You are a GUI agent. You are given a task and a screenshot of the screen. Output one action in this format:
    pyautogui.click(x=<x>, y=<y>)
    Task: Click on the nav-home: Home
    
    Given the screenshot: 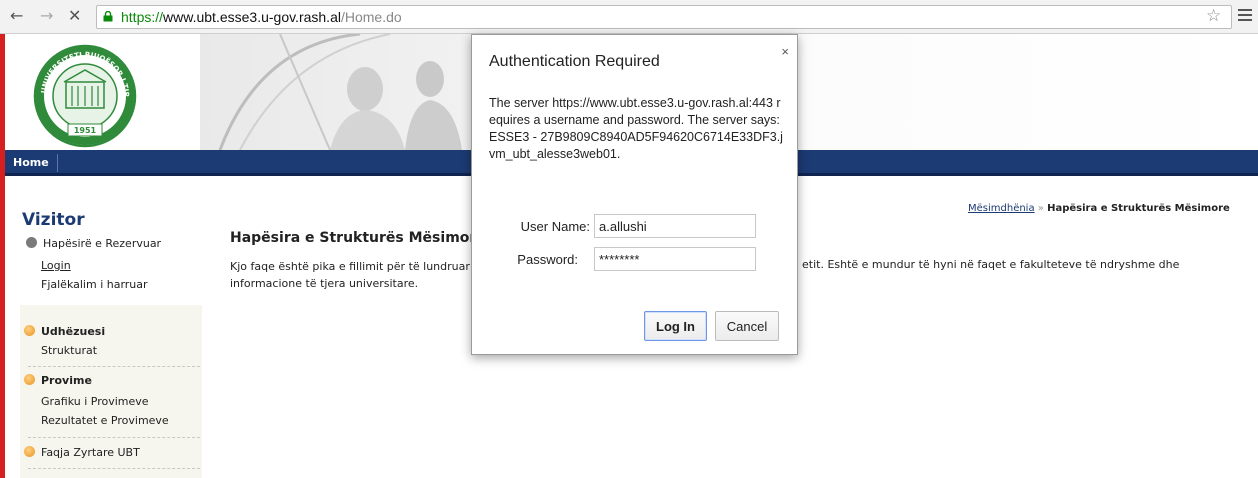 What is the action you would take?
    pyautogui.click(x=31, y=162)
    